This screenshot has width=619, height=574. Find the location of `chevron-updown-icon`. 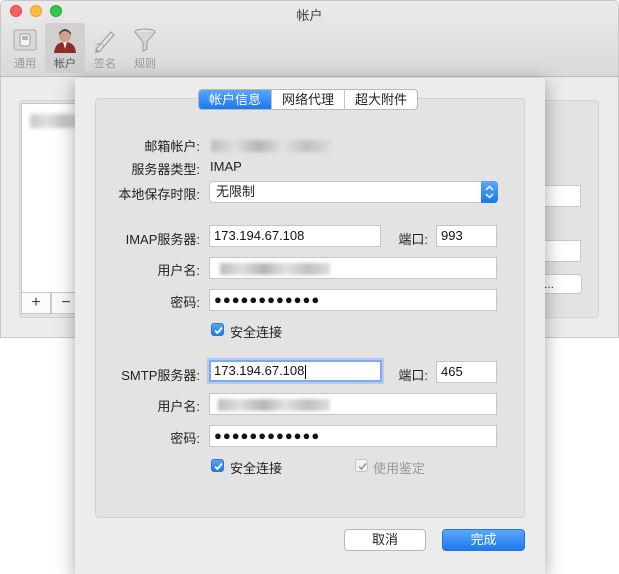

chevron-updown-icon is located at coordinates (489, 192).